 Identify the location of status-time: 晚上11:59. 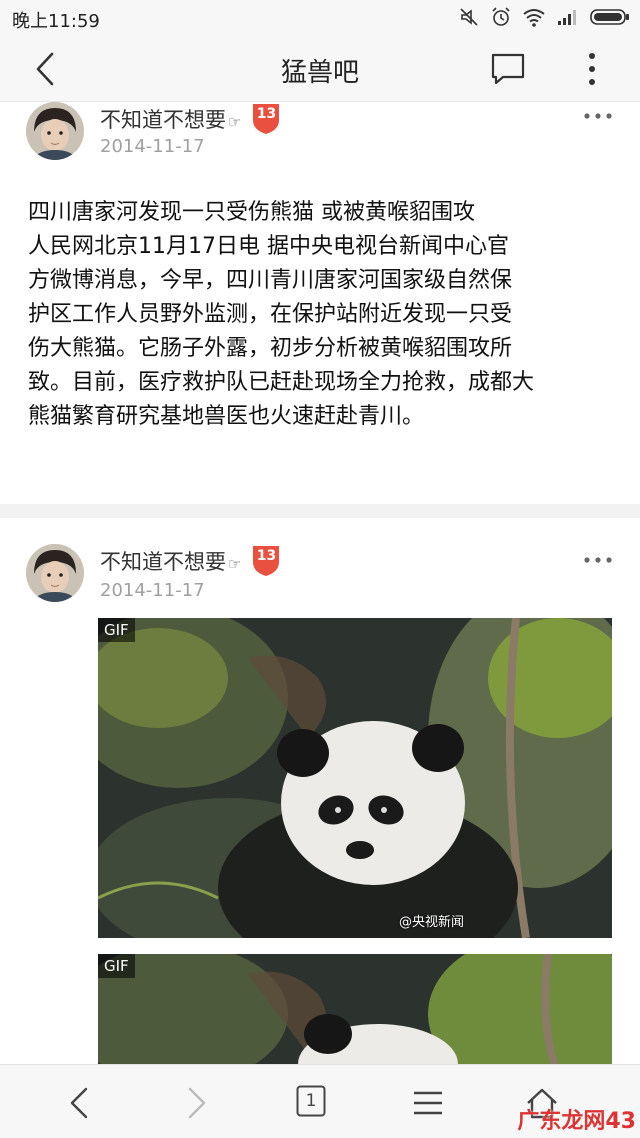
(56, 21).